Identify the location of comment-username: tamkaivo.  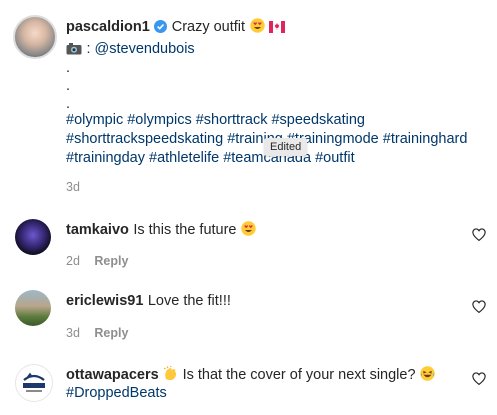
(97, 230).